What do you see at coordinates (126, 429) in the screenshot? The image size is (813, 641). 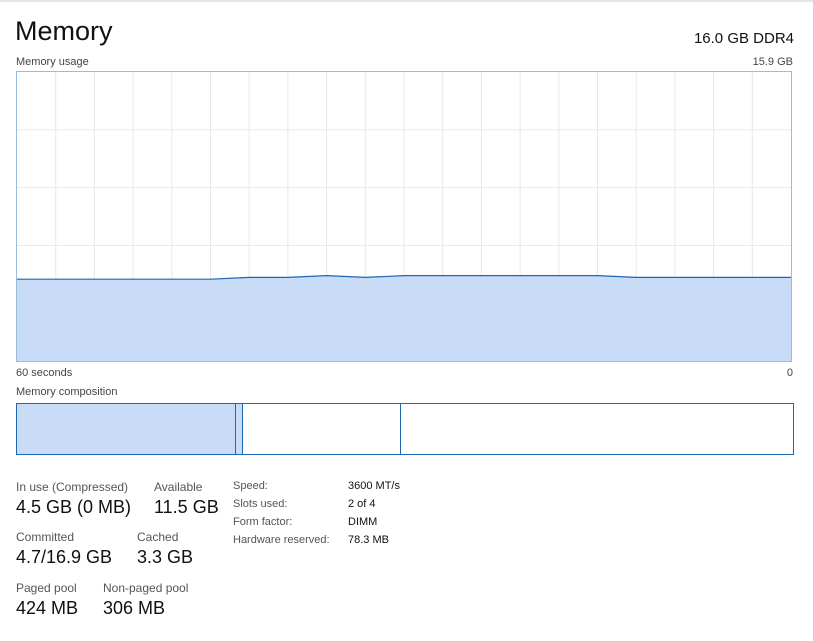 I see `composition-in-use` at bounding box center [126, 429].